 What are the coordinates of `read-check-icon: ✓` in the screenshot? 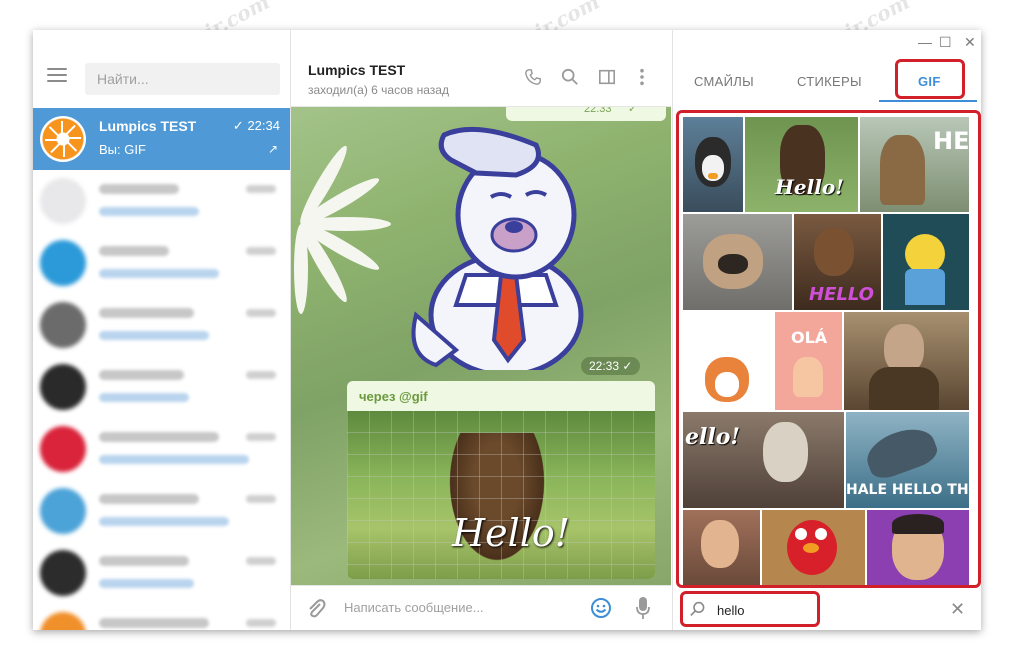 It's located at (238, 125).